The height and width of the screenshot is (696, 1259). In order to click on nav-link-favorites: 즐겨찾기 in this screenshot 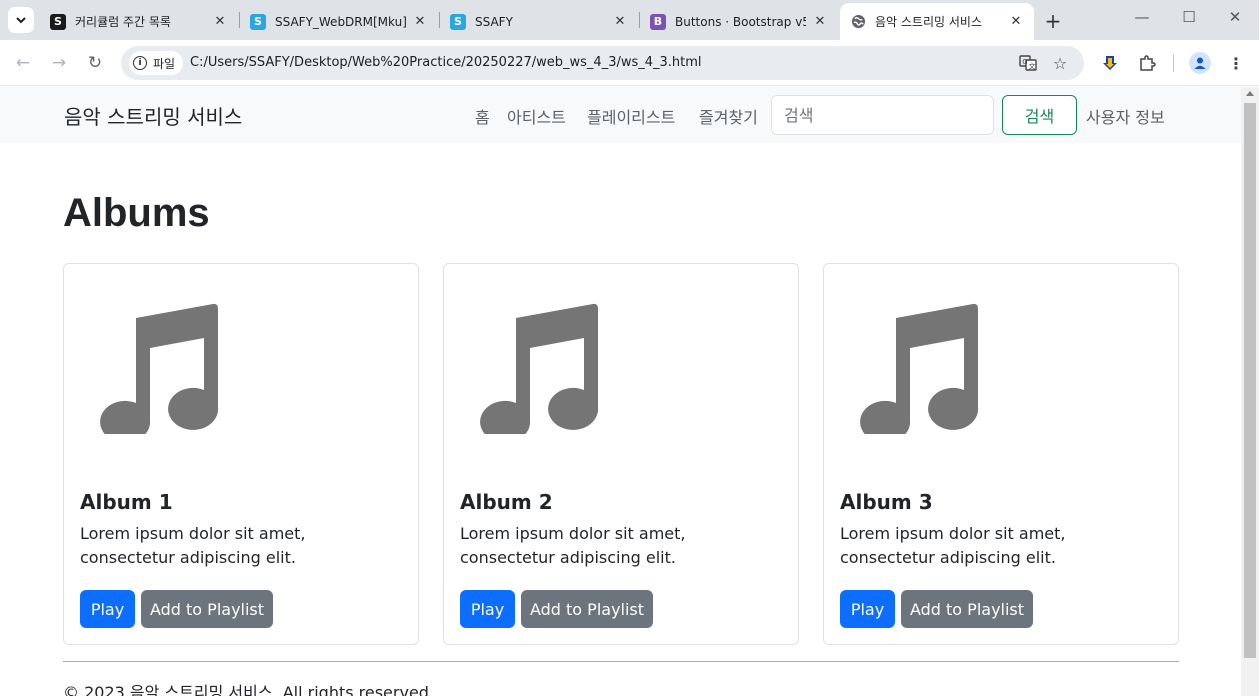, I will do `click(728, 116)`.